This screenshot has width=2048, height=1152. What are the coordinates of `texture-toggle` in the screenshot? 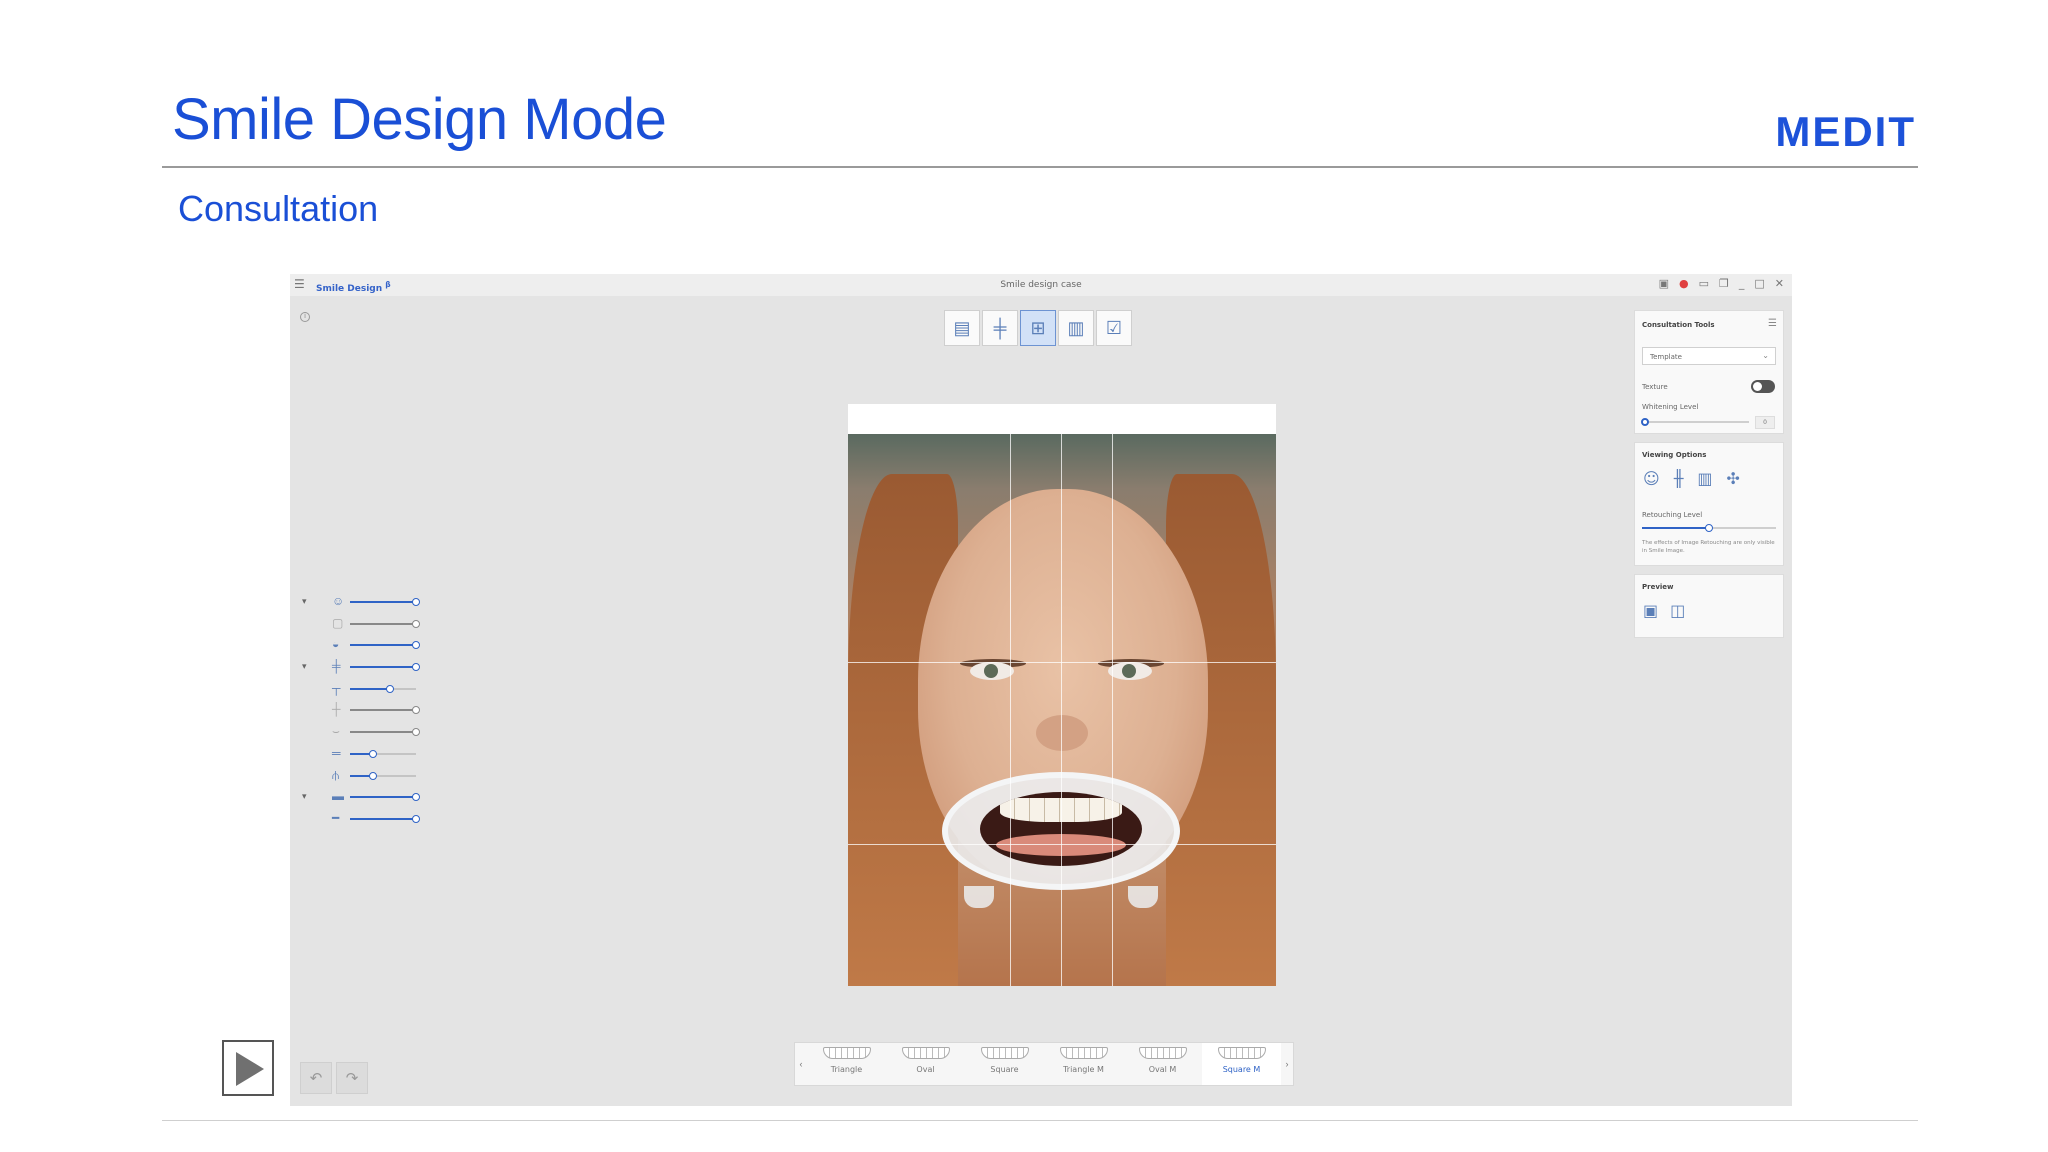 It's located at (1763, 386).